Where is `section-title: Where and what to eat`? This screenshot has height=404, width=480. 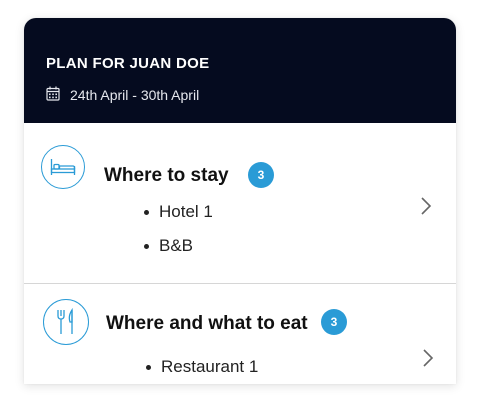
section-title: Where and what to eat is located at coordinates (207, 323).